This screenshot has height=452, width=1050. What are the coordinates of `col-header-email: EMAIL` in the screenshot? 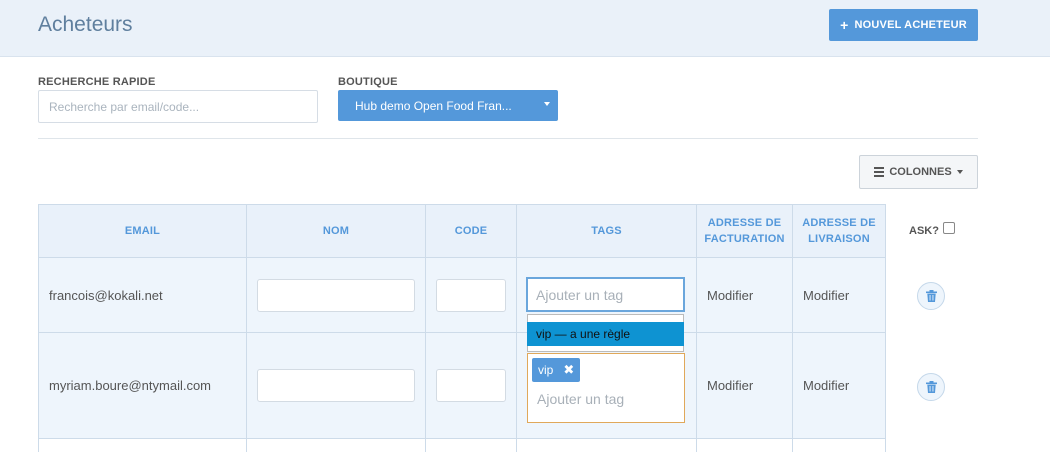 It's located at (142, 231).